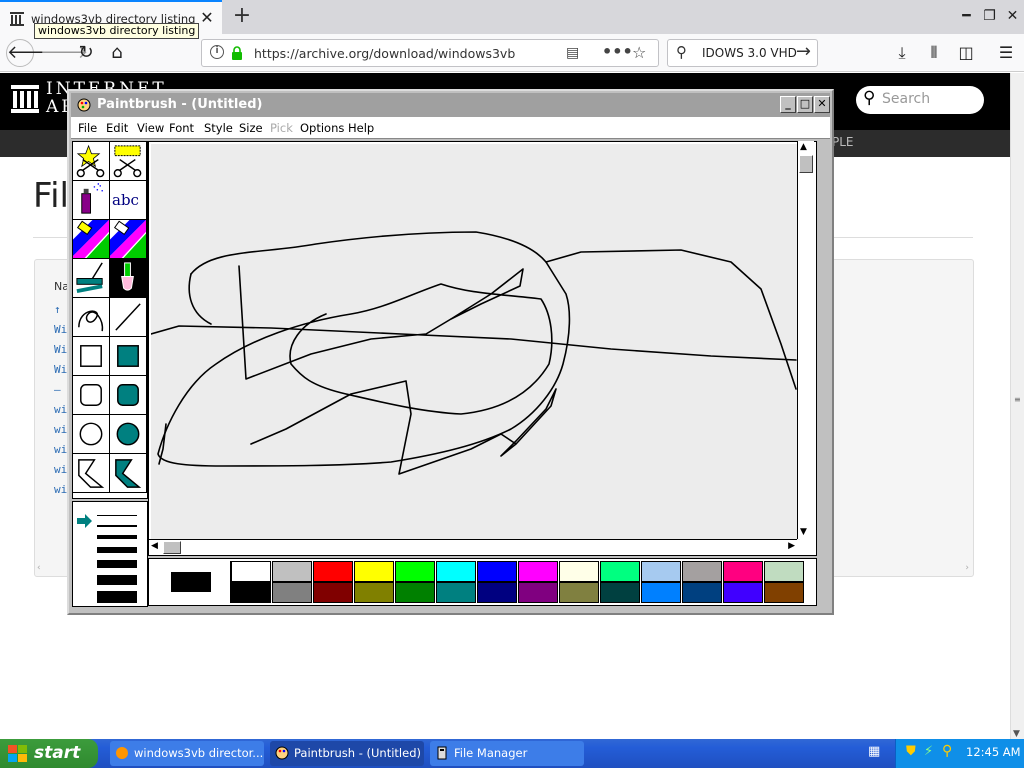 The height and width of the screenshot is (768, 1024). Describe the element at coordinates (1017, 406) in the screenshot. I see `page-scrollbar: ≡ ▼` at that location.